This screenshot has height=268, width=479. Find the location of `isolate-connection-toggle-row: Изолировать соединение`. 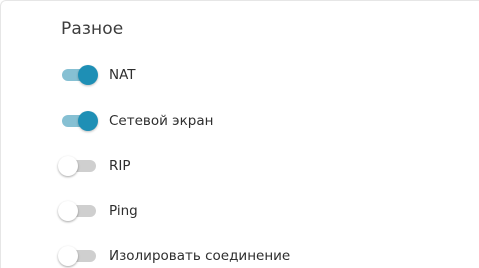

isolate-connection-toggle-row: Изолировать соединение is located at coordinates (173, 256).